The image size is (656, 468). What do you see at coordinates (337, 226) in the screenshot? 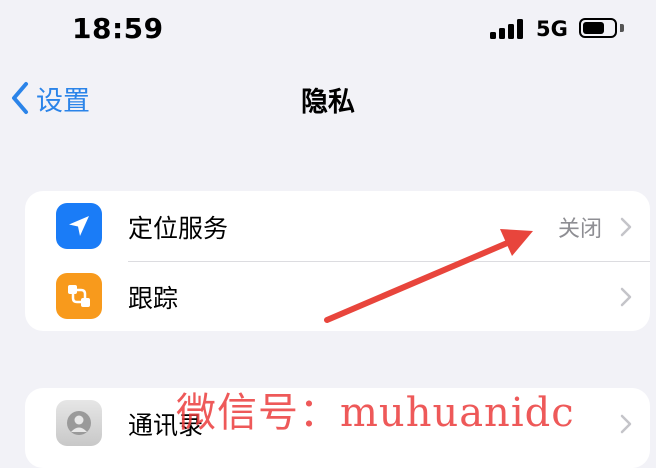
I see `row-location-services: 定位服务 关闭` at bounding box center [337, 226].